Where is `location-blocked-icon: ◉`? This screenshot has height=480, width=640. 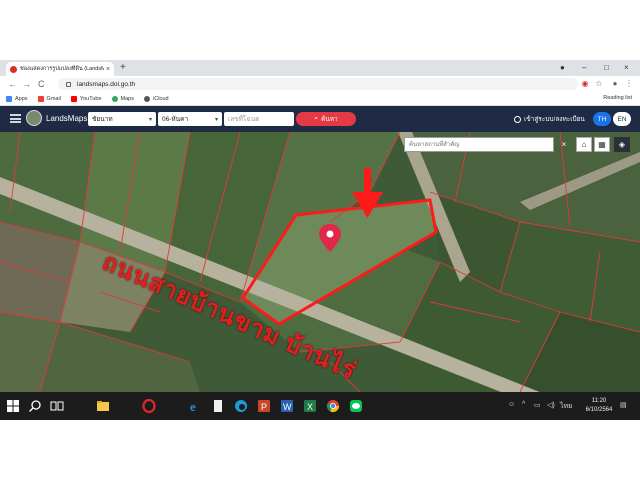 location-blocked-icon: ◉ is located at coordinates (585, 84).